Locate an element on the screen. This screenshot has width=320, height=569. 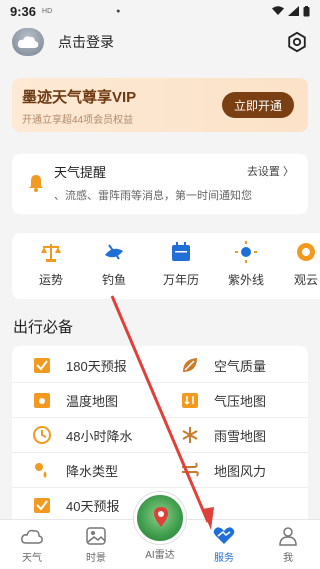
tab-scenery: 时景 is located at coordinates (96, 545).